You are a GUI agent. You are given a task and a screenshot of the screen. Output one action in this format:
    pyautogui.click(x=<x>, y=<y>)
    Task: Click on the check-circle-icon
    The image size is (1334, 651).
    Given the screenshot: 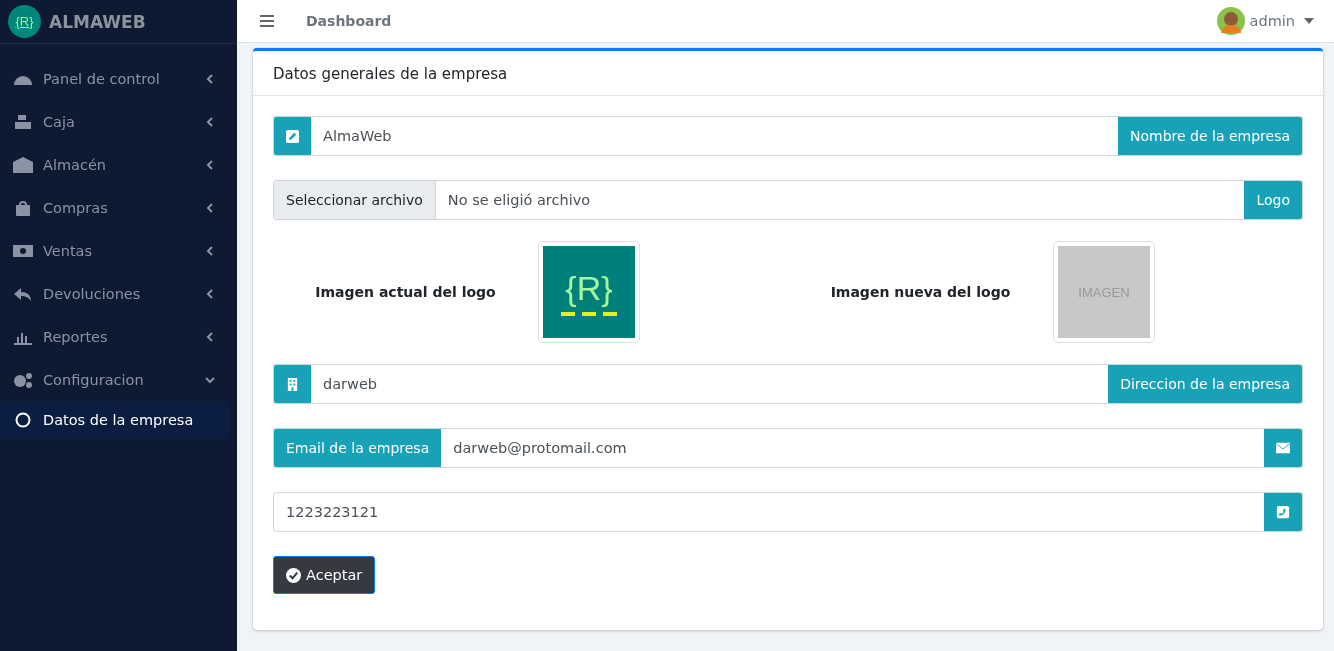 What is the action you would take?
    pyautogui.click(x=293, y=575)
    